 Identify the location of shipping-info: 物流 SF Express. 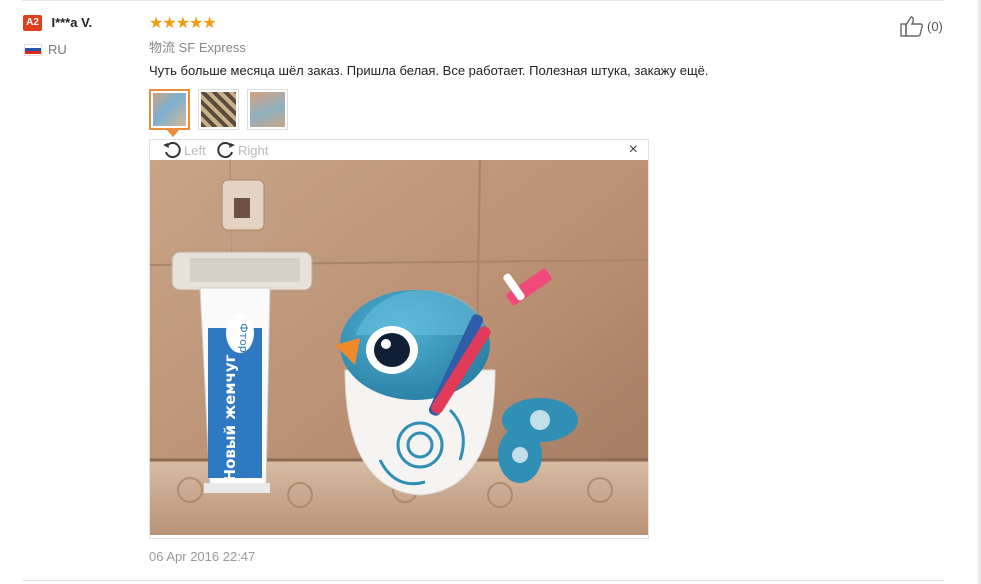
(197, 46).